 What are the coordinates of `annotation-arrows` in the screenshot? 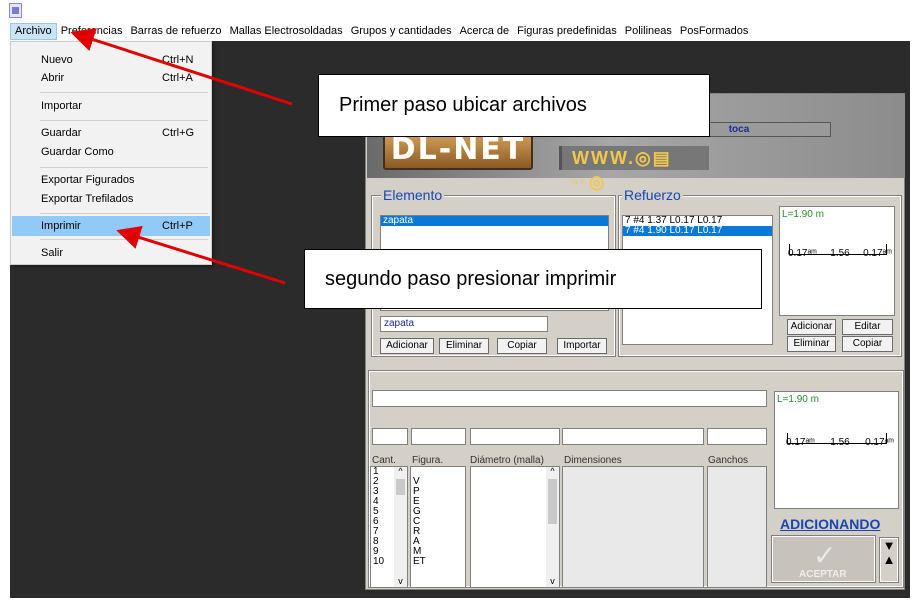 It's located at (181, 156).